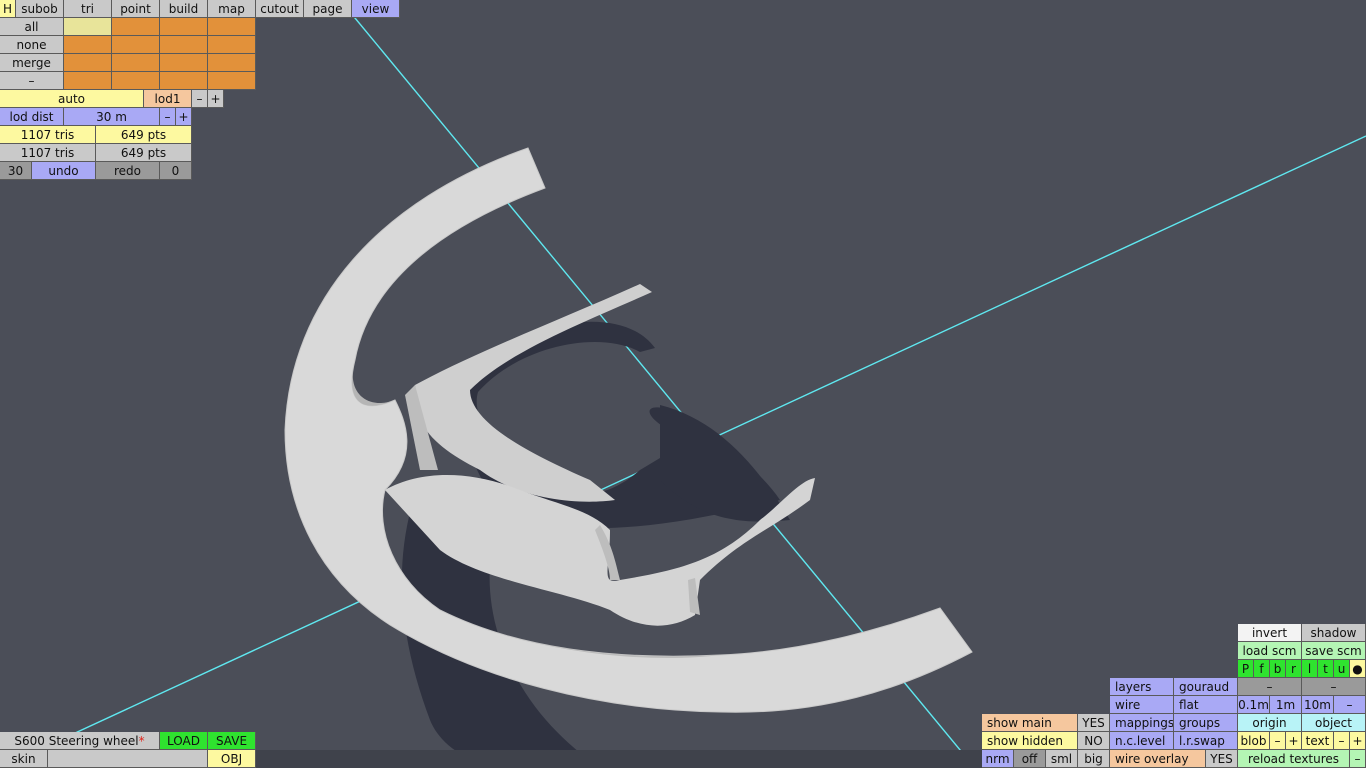 The width and height of the screenshot is (1366, 768). Describe the element at coordinates (1334, 633) in the screenshot. I see `shadow-button: shadow` at that location.